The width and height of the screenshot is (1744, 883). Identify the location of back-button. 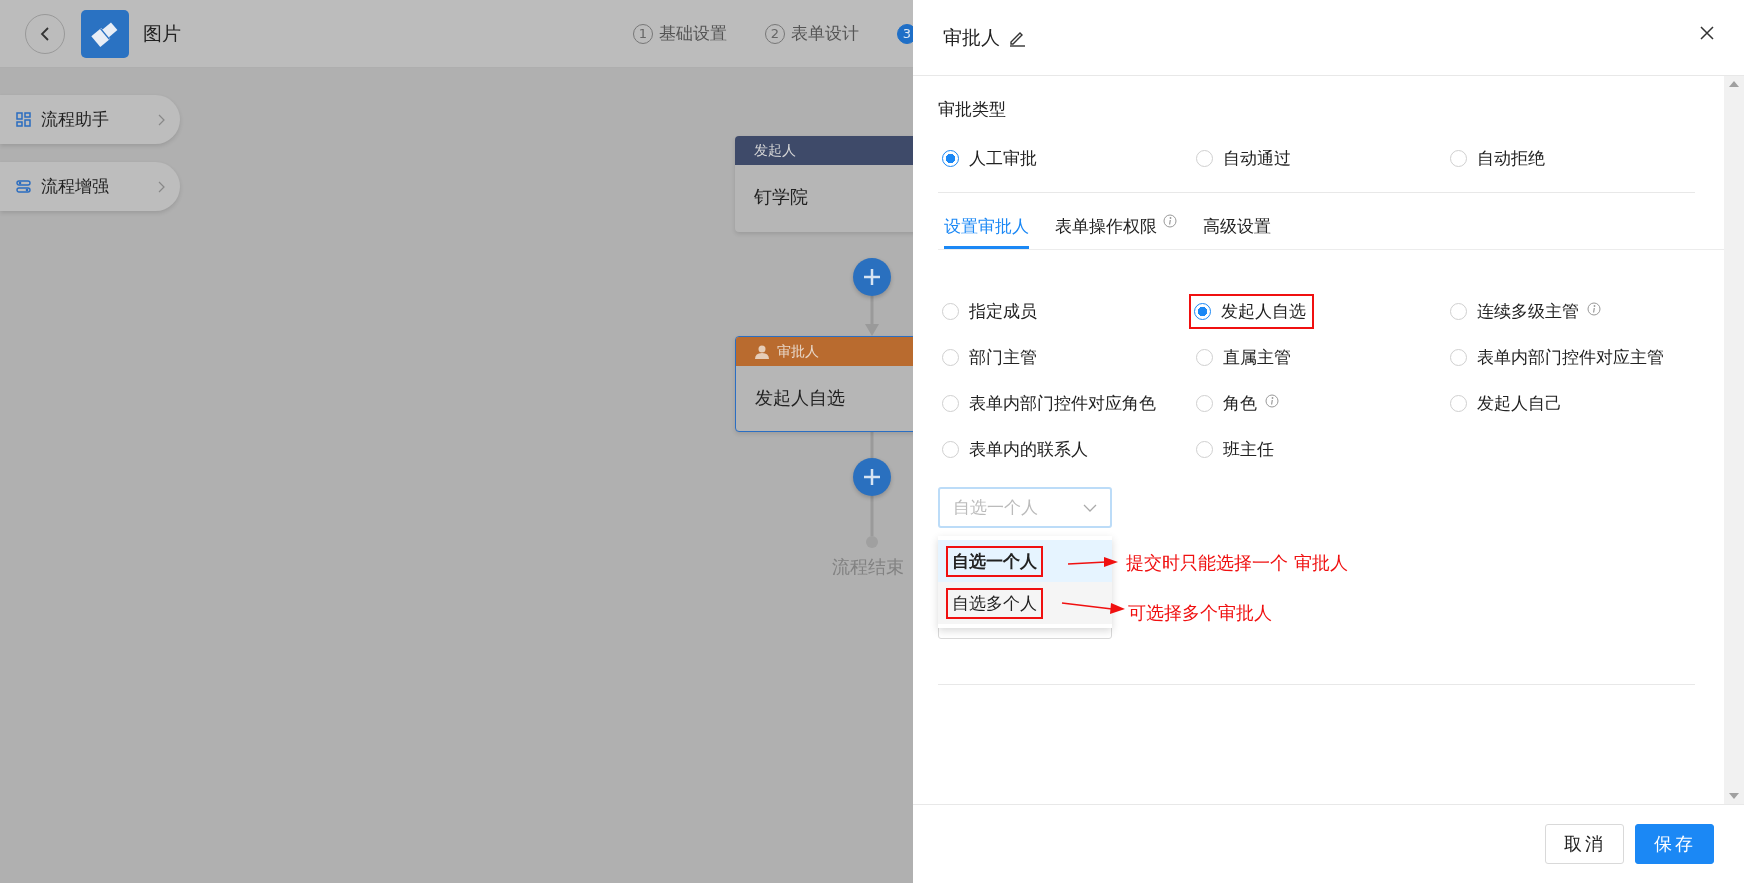
(45, 33).